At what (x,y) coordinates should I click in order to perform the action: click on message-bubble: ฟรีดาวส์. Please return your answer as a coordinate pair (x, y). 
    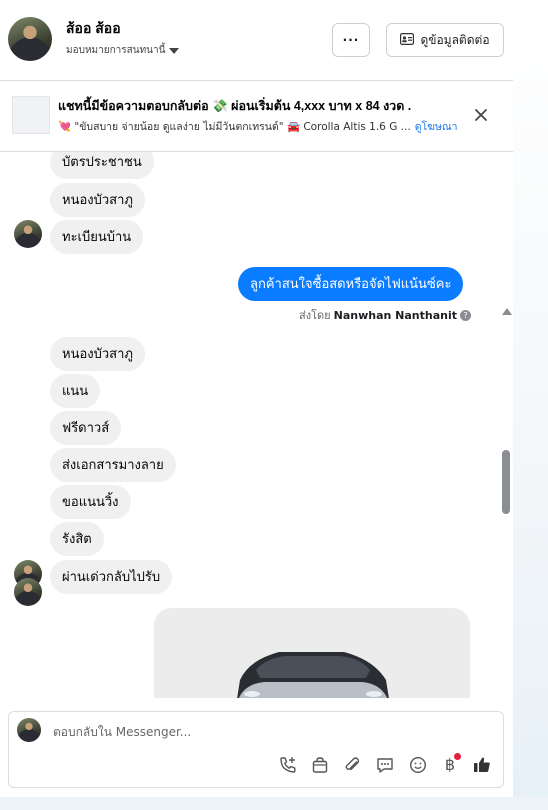
    Looking at the image, I should click on (86, 428).